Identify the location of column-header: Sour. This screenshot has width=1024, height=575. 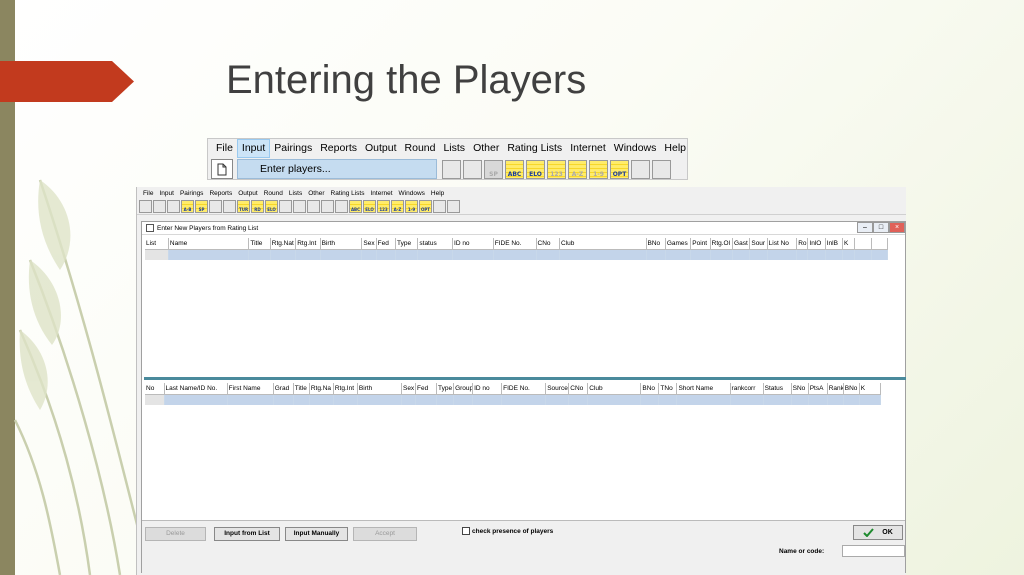
(758, 244).